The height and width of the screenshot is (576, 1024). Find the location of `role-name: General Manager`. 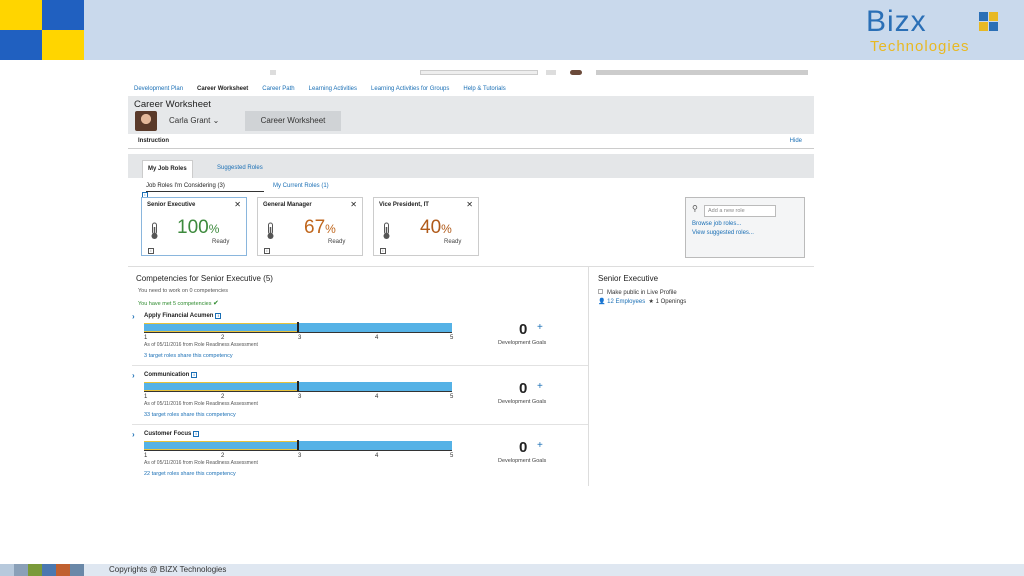

role-name: General Manager is located at coordinates (287, 205).